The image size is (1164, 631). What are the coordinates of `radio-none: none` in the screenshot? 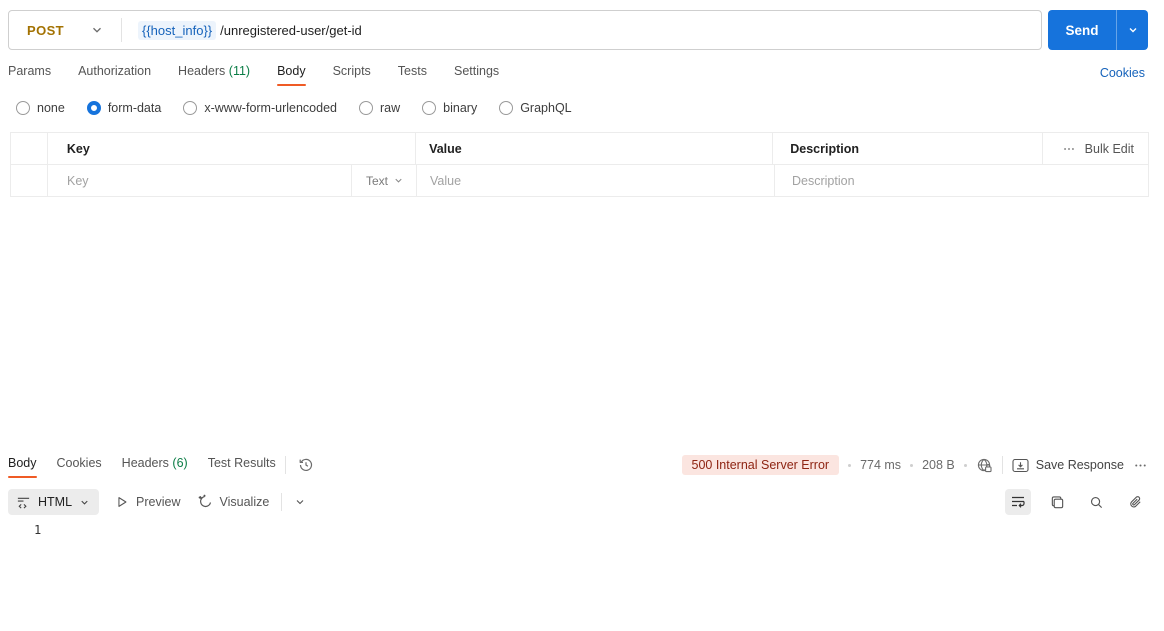 It's located at (40, 108).